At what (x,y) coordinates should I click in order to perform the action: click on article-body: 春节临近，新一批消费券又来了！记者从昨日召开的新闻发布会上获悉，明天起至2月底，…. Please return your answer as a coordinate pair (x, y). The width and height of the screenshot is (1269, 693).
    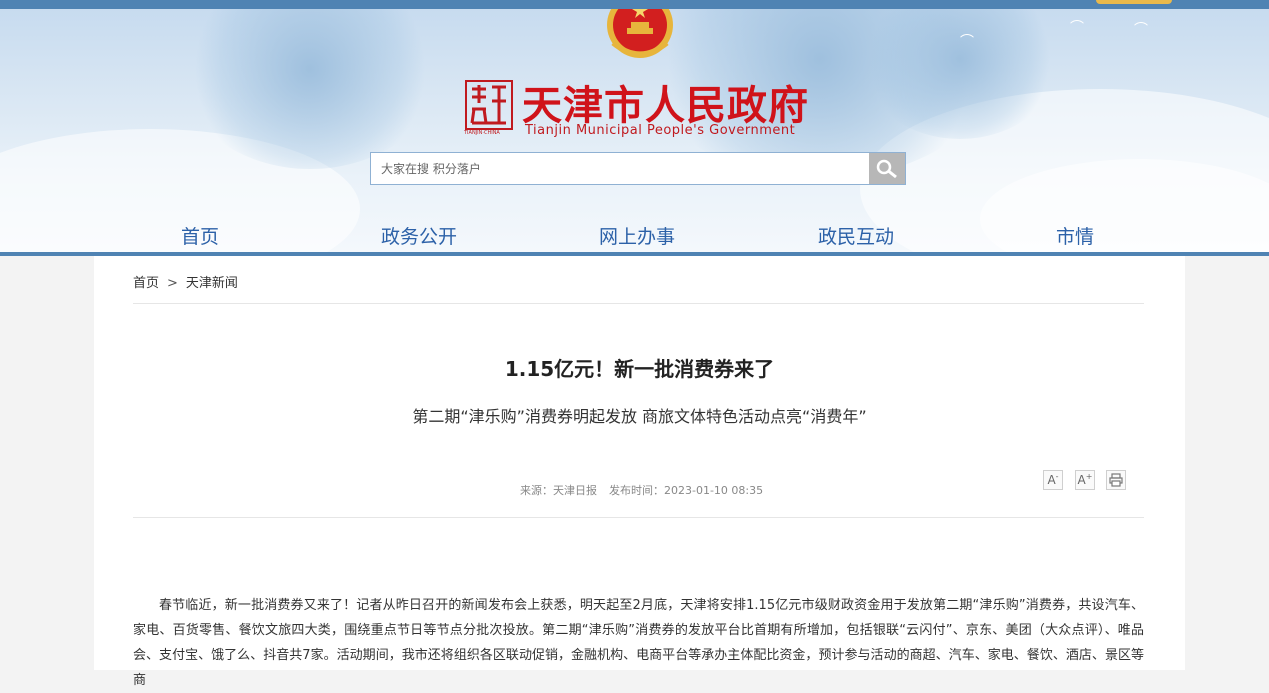
    Looking at the image, I should click on (638, 643).